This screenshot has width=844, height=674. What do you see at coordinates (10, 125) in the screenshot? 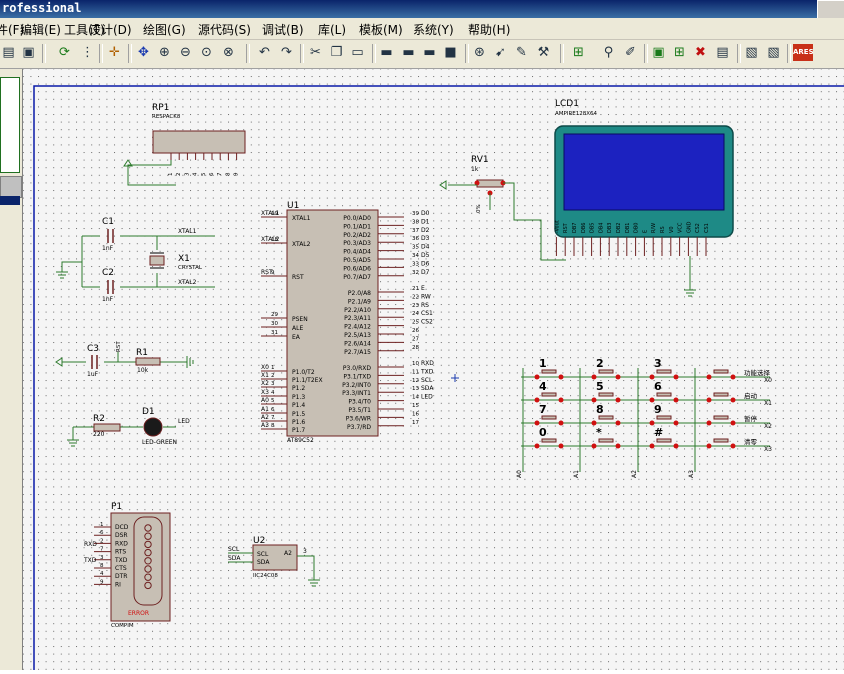
I see `overview-window` at bounding box center [10, 125].